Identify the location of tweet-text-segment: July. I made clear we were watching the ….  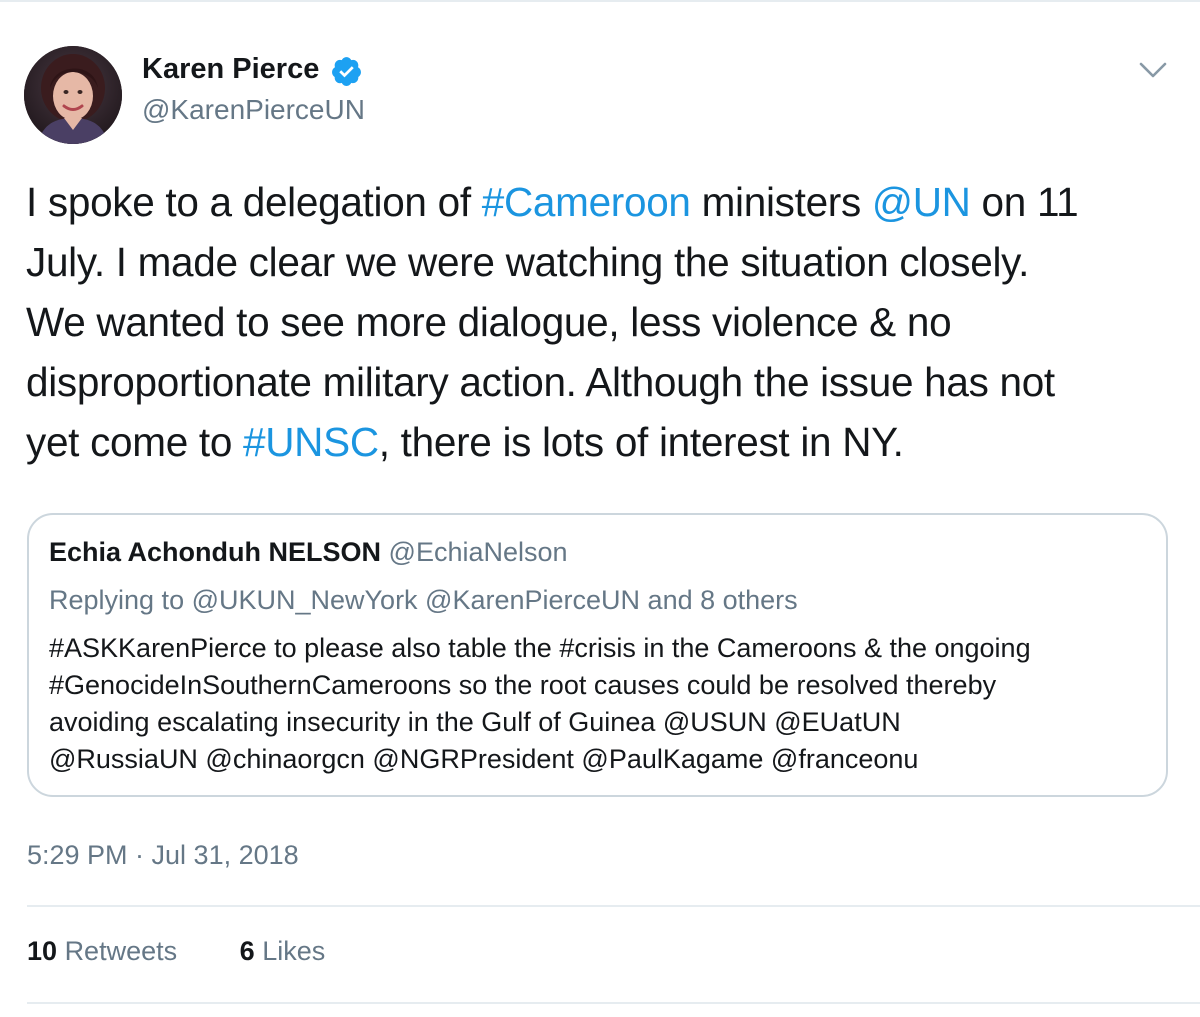
(528, 262).